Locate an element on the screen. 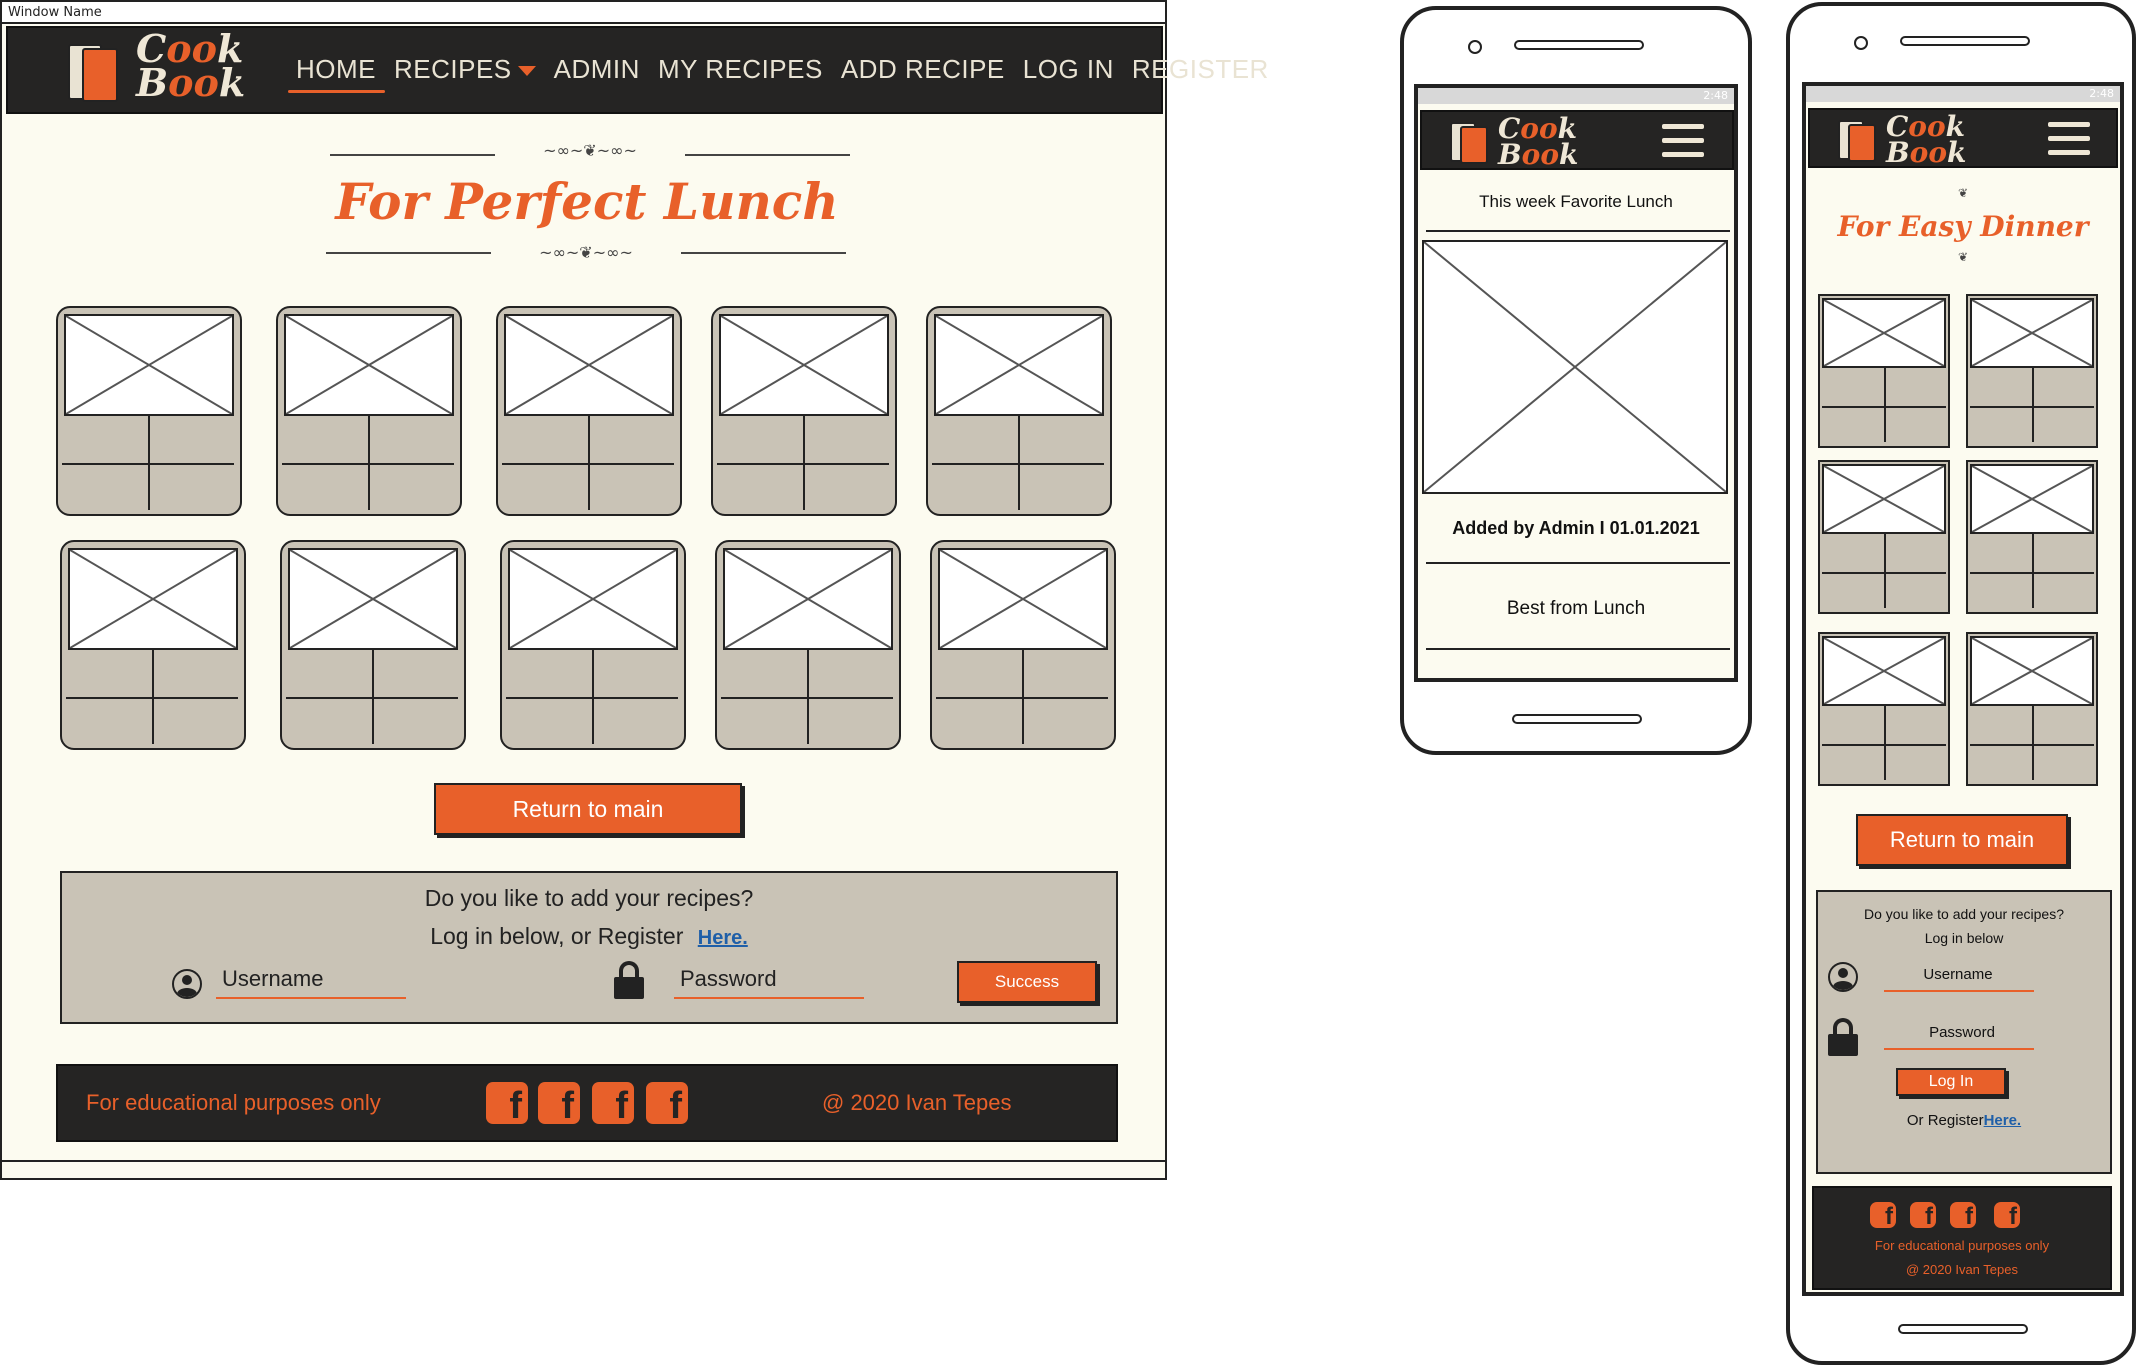 This screenshot has width=2140, height=1367. recipe-subtitle: Best from Lunch is located at coordinates (1576, 608).